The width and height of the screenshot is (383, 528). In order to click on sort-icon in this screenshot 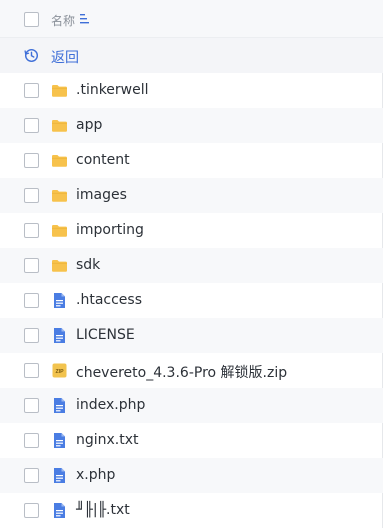, I will do `click(85, 19)`.